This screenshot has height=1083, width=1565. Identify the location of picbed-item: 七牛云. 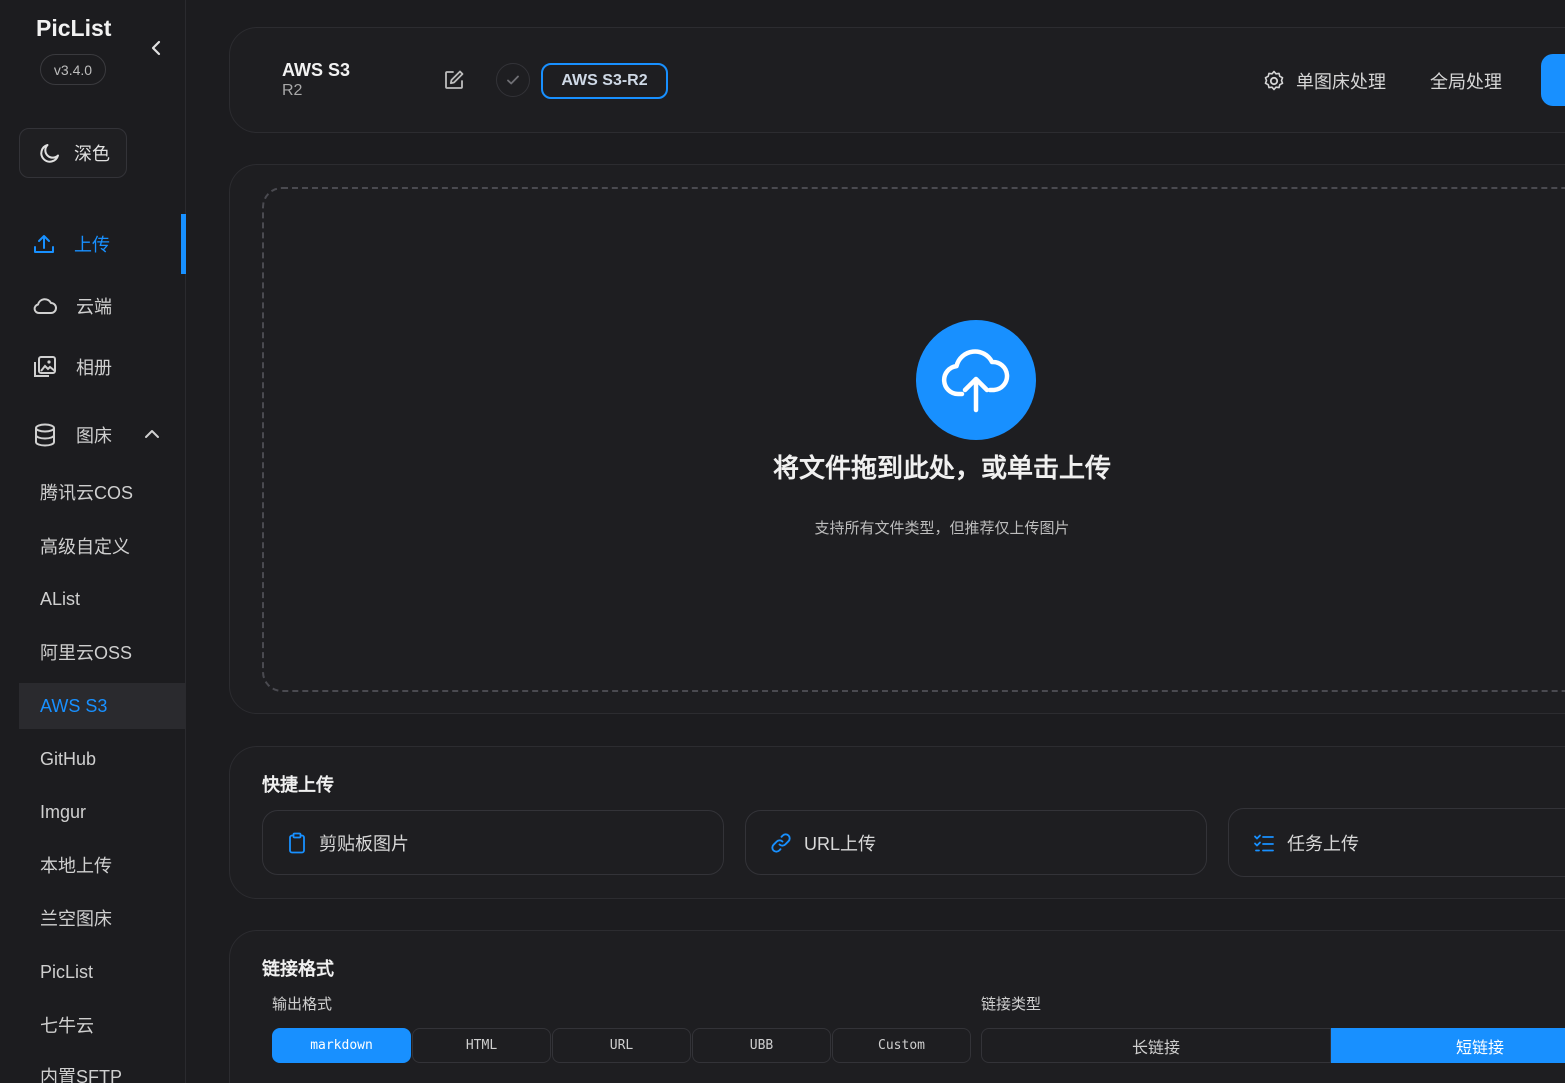
(102, 1025).